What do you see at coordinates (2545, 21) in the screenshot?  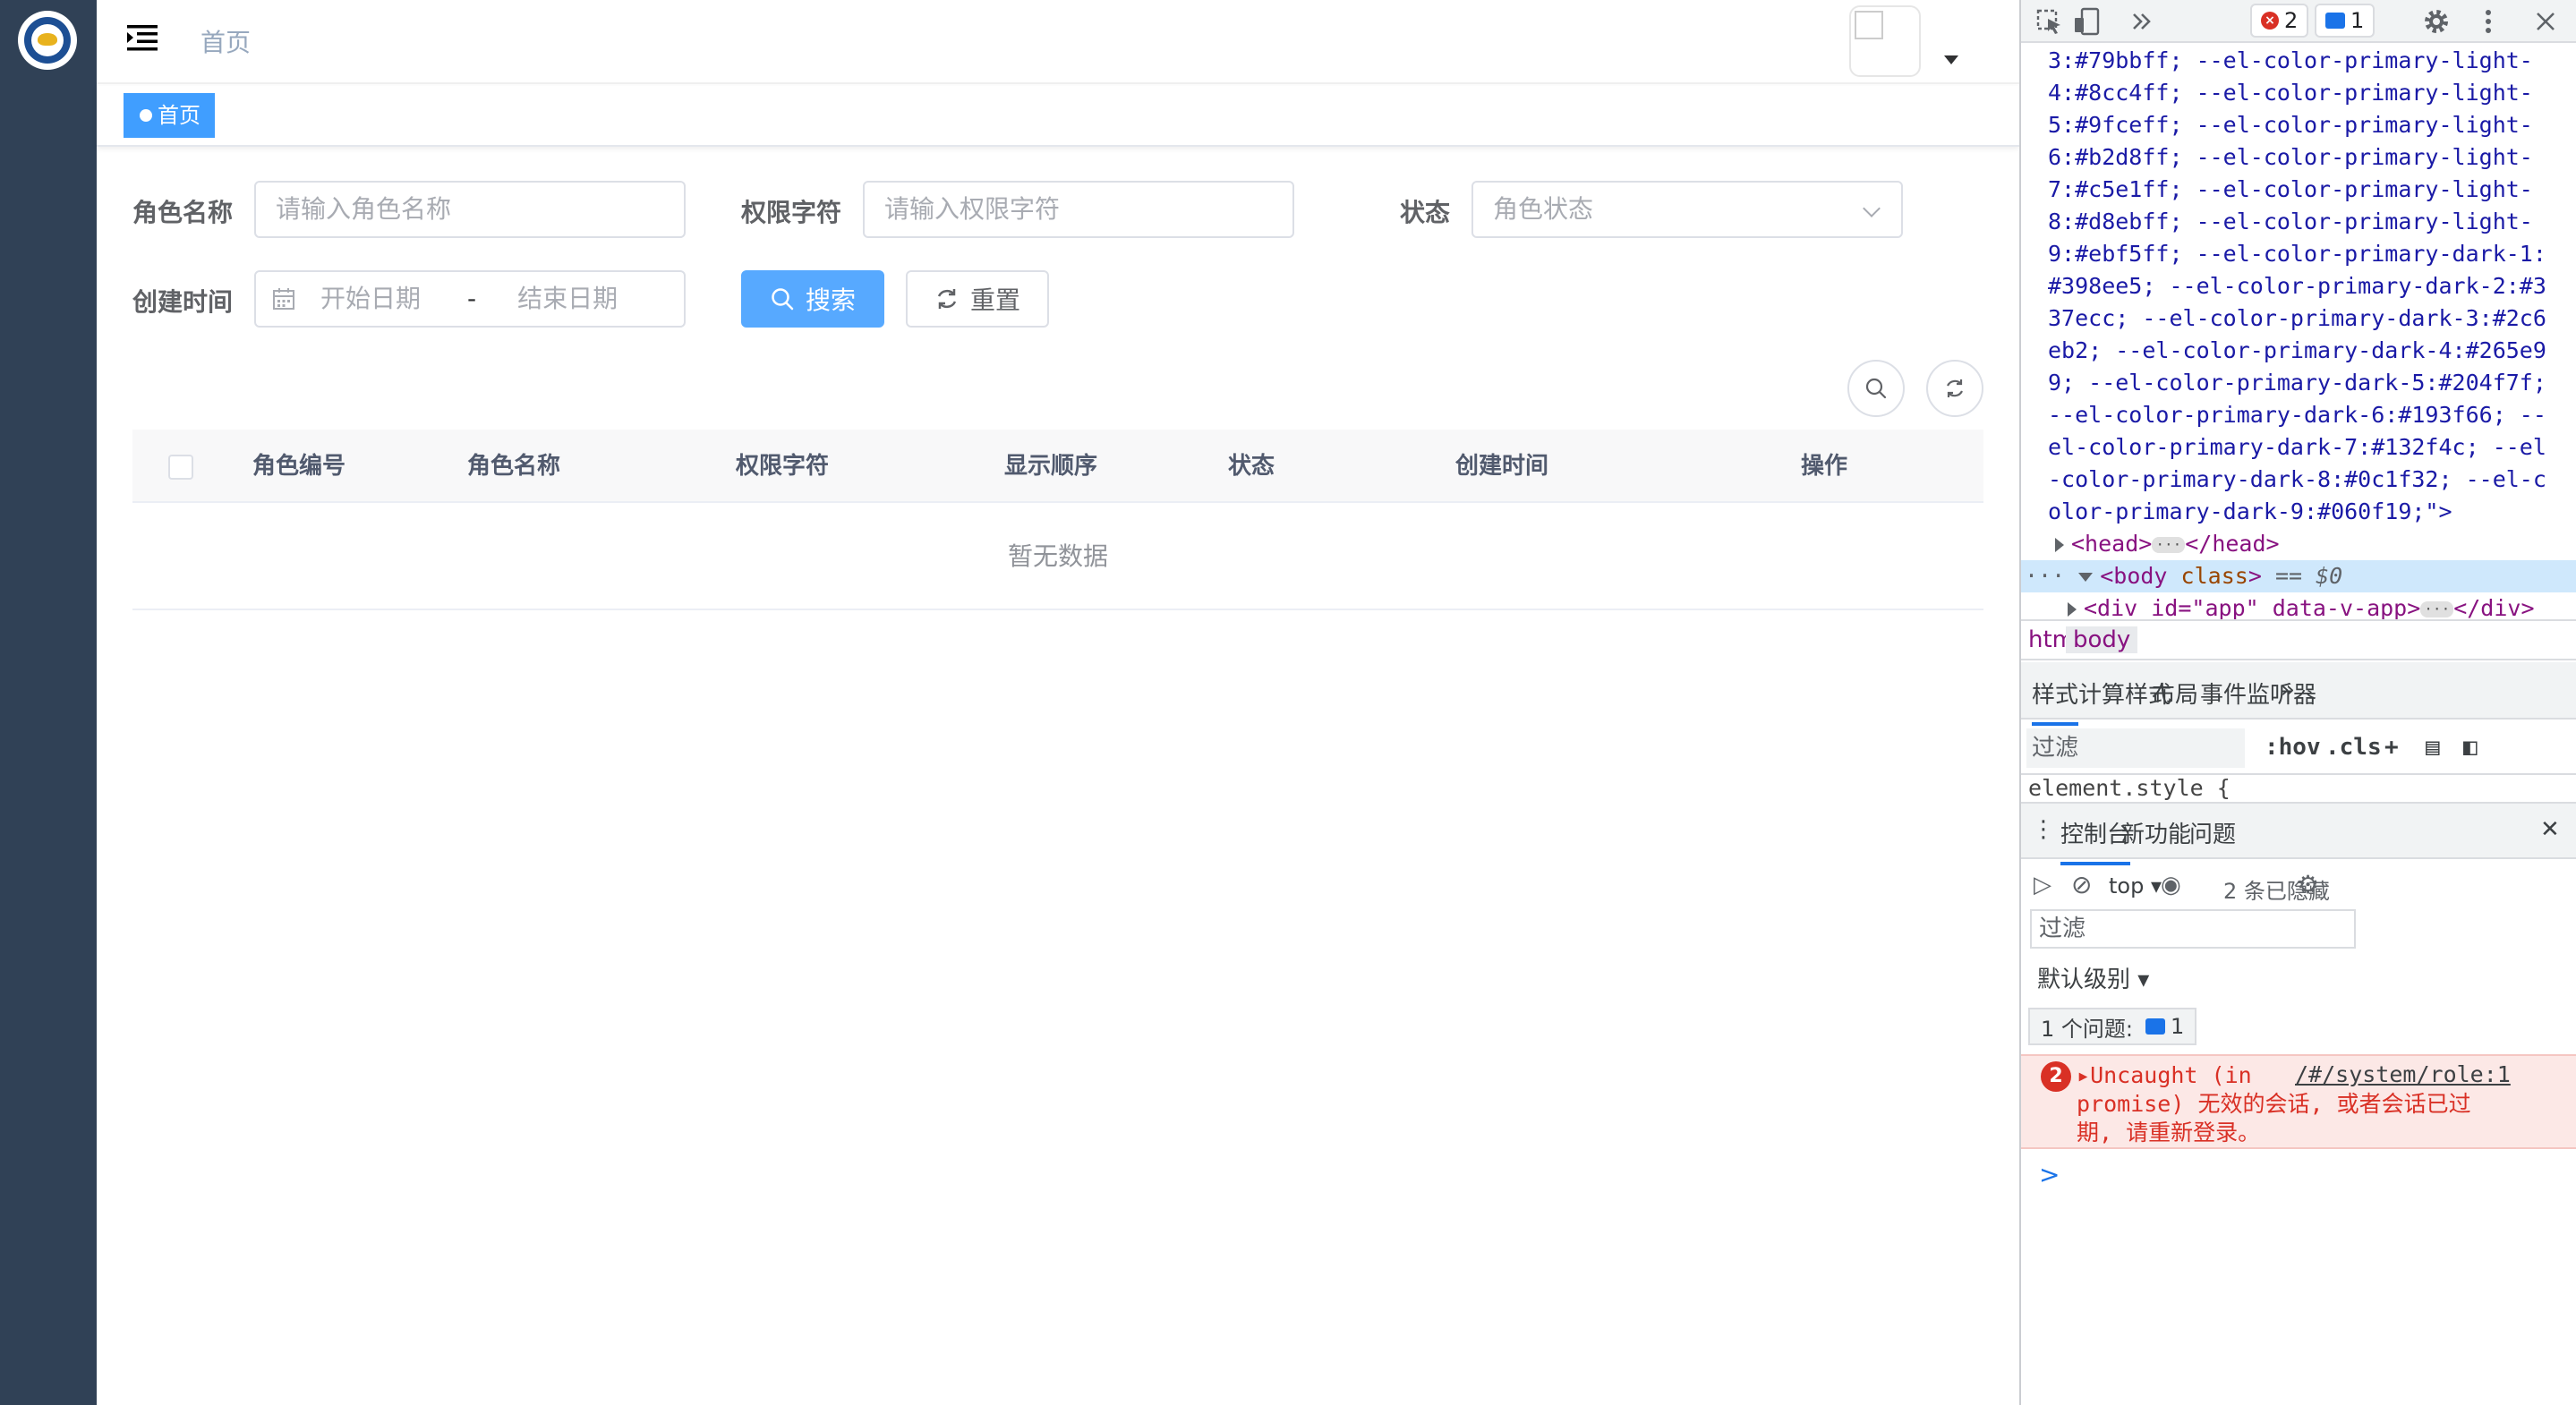 I see `close-devtools-icon` at bounding box center [2545, 21].